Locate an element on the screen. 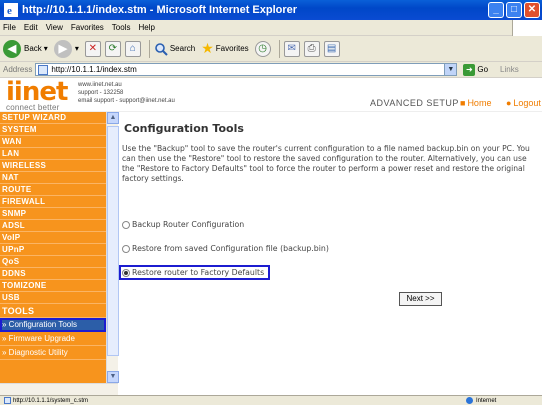  svg-text: e is located at coordinates (9, 11).